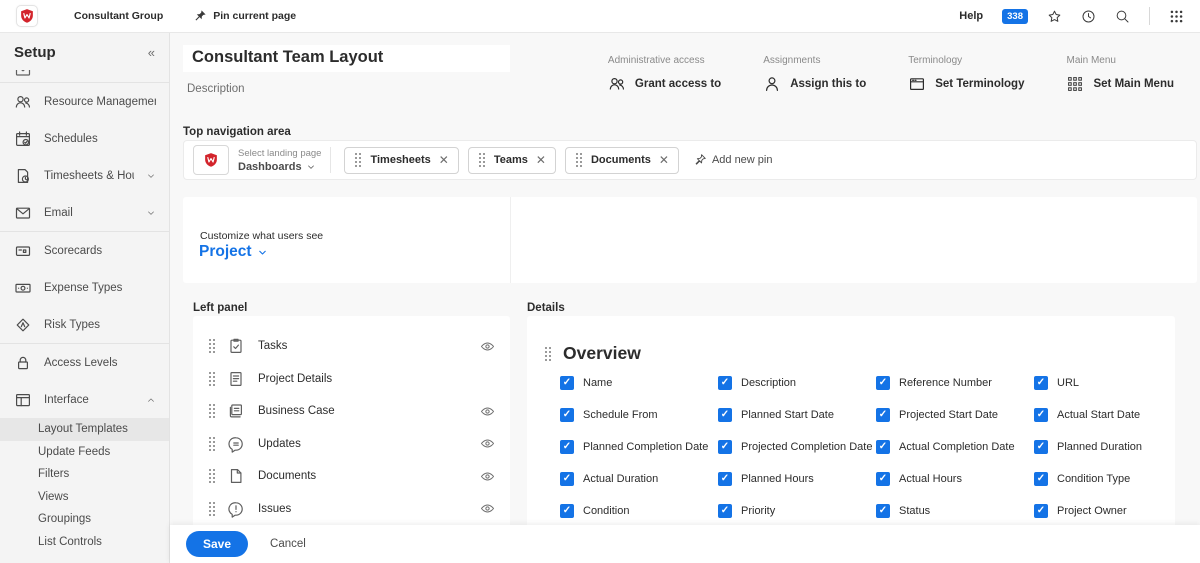 This screenshot has width=1200, height=563. Describe the element at coordinates (1104, 447) in the screenshot. I see `field-planned-duration: ✓ Planned Duration` at that location.